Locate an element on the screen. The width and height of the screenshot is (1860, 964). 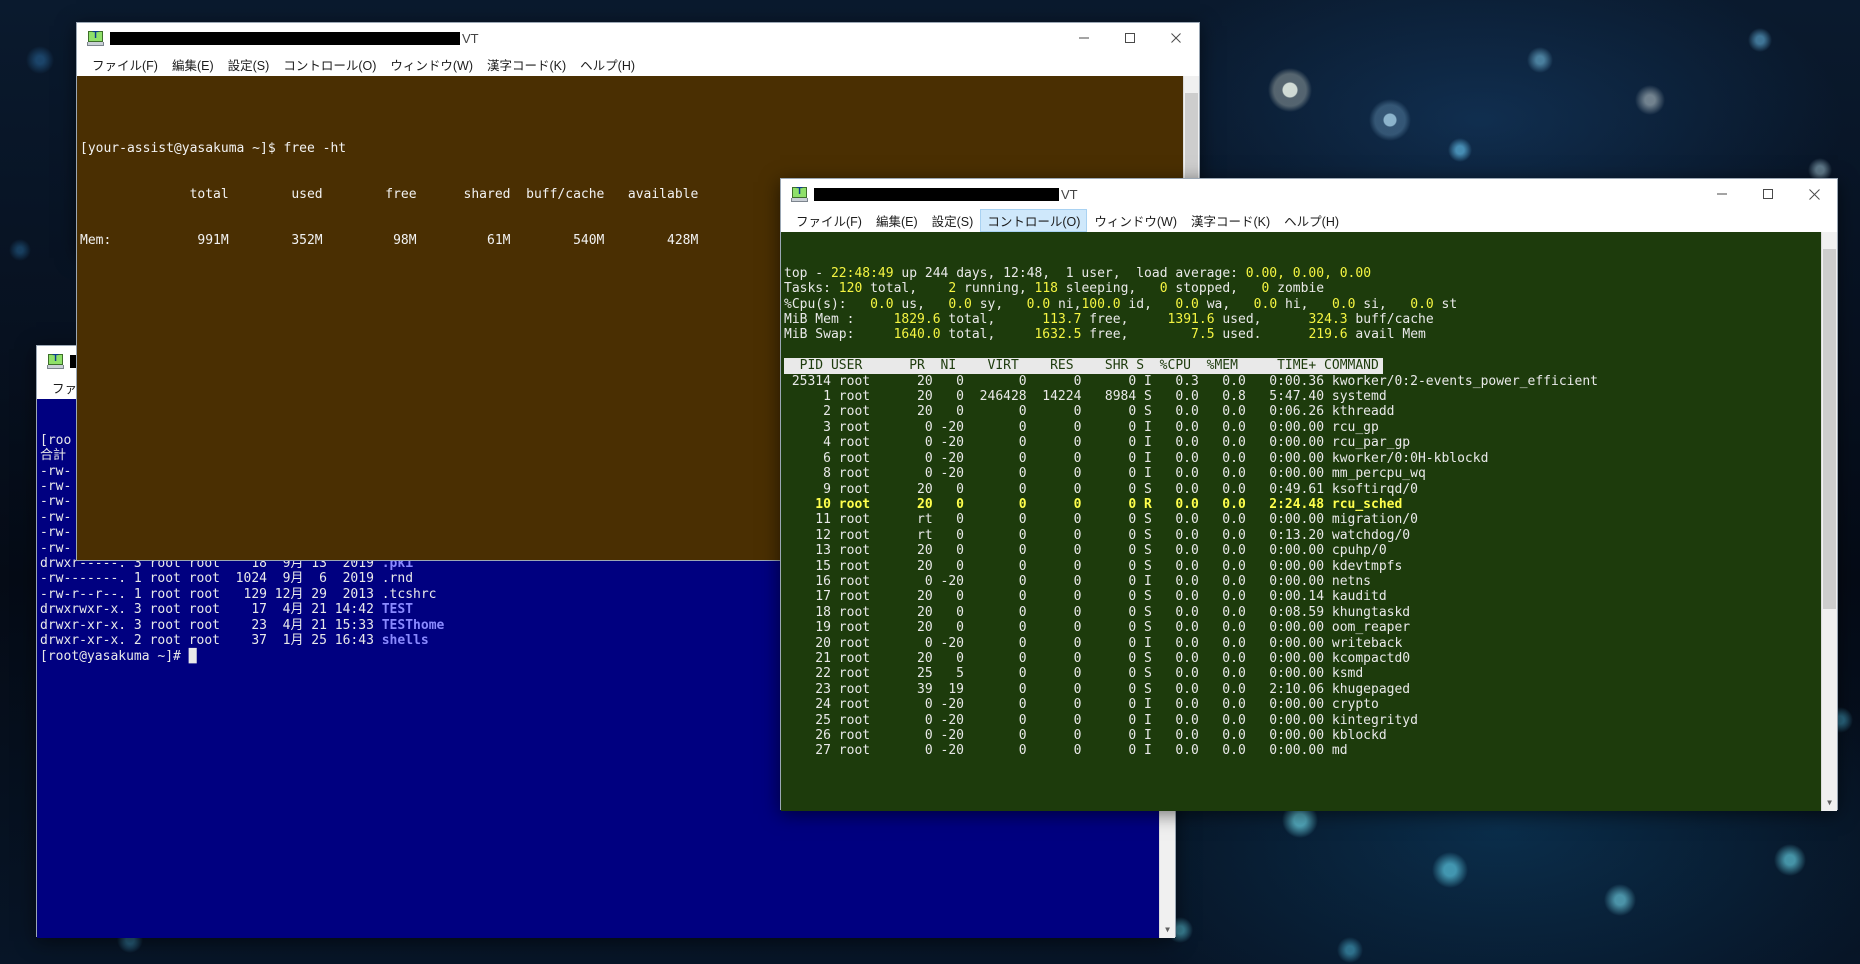
menu-item-setup-top: 設定(S) is located at coordinates (953, 220).